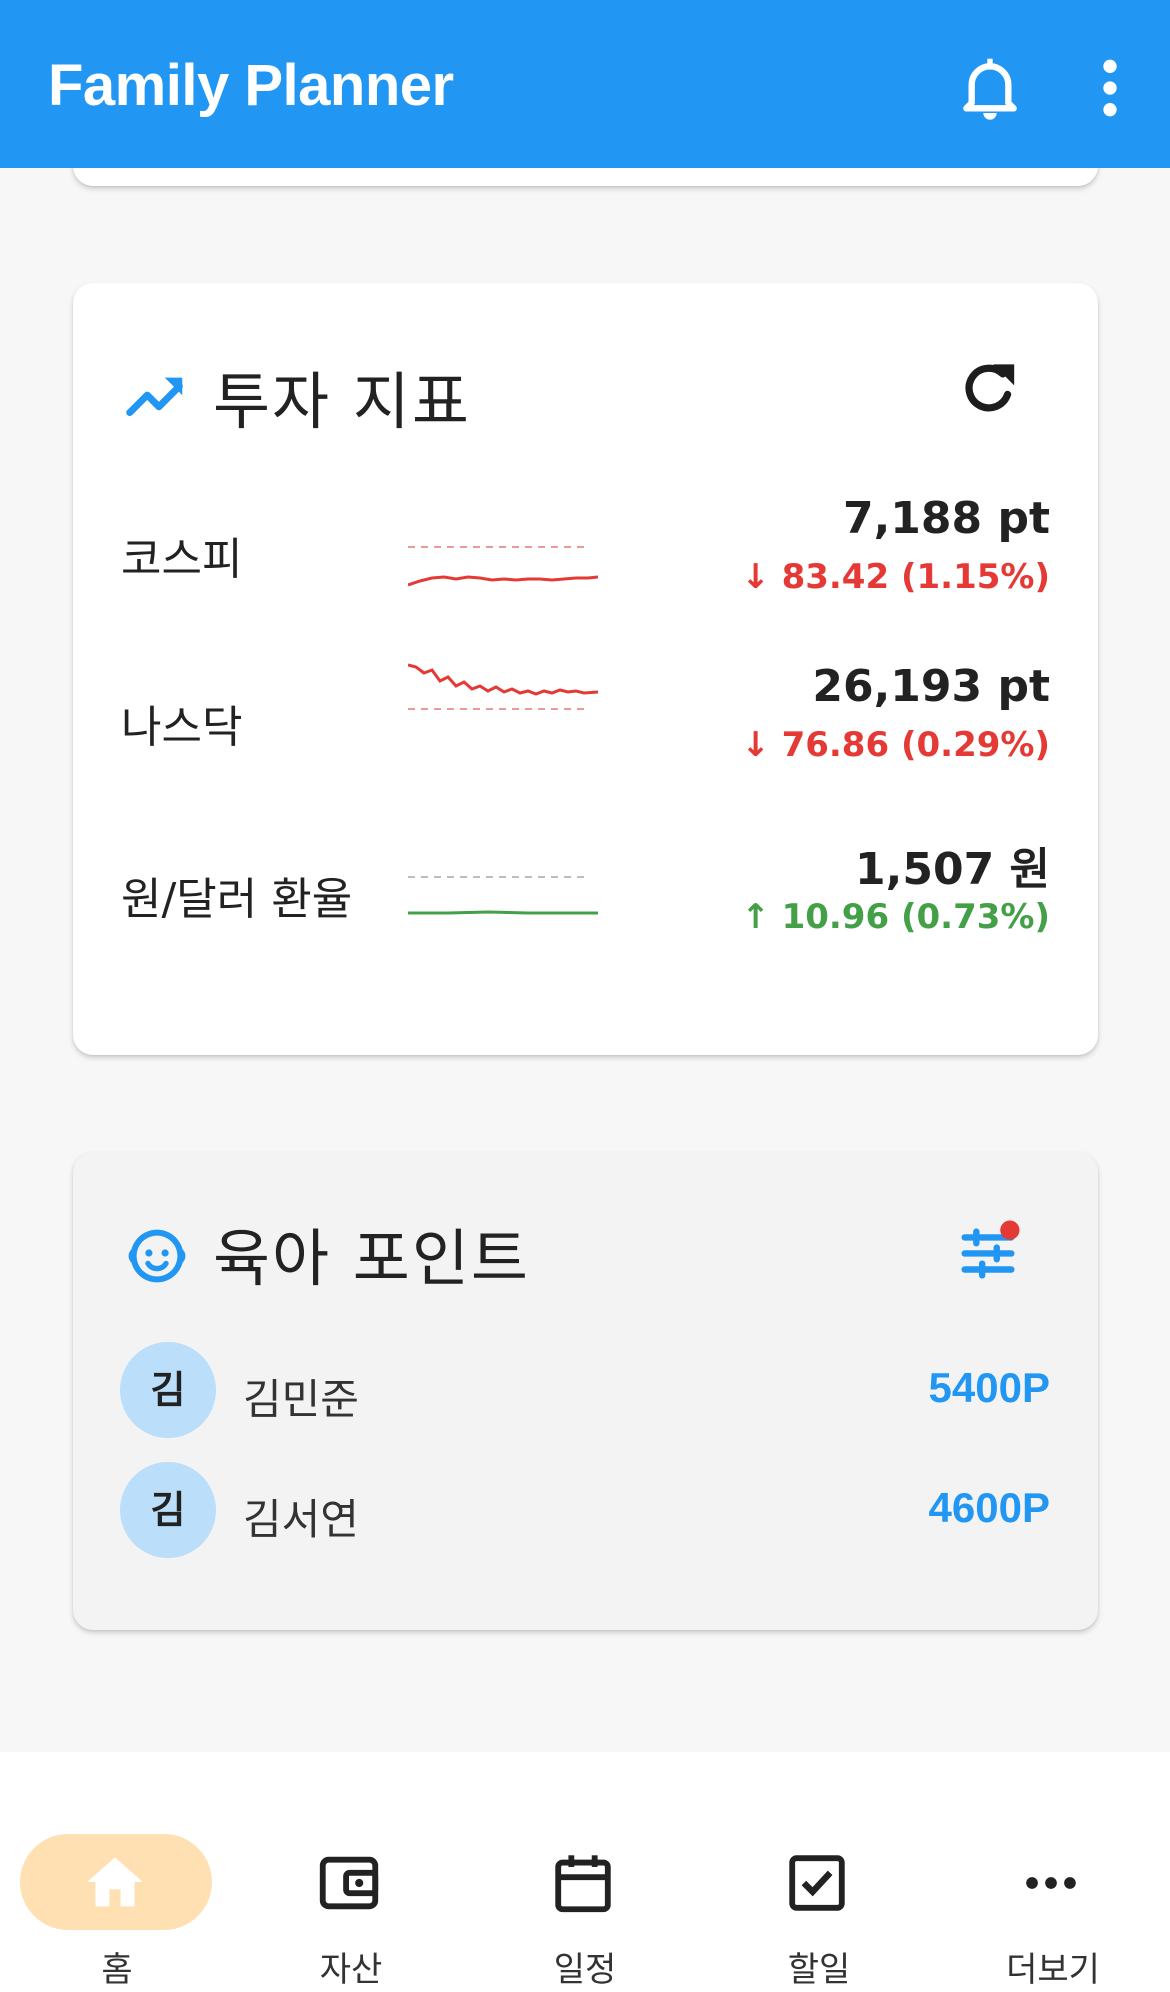 This screenshot has height=1992, width=1170. I want to click on bell-icon, so click(990, 89).